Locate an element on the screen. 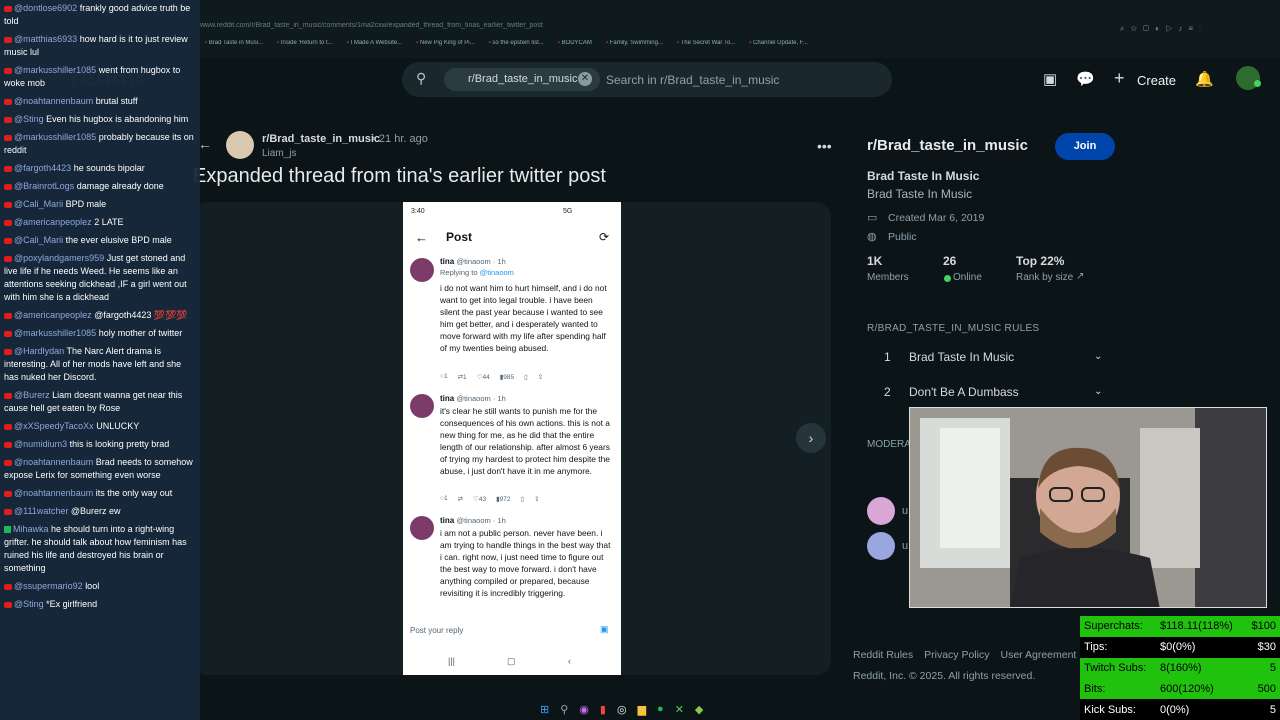 The height and width of the screenshot is (720, 1280). goal-row: Tips: $0(0%) $30 is located at coordinates (1180, 647).